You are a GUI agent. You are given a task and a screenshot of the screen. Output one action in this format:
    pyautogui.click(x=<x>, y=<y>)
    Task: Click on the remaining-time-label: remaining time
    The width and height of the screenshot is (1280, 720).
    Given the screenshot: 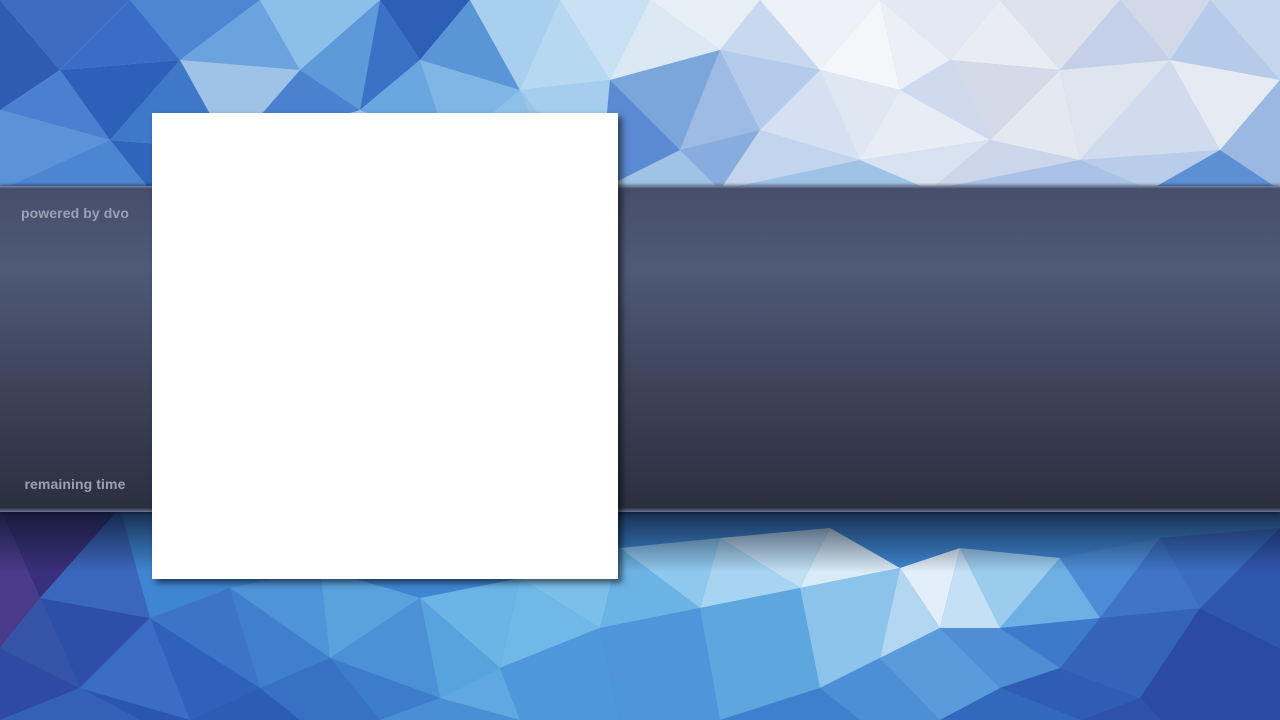 What is the action you would take?
    pyautogui.click(x=75, y=484)
    